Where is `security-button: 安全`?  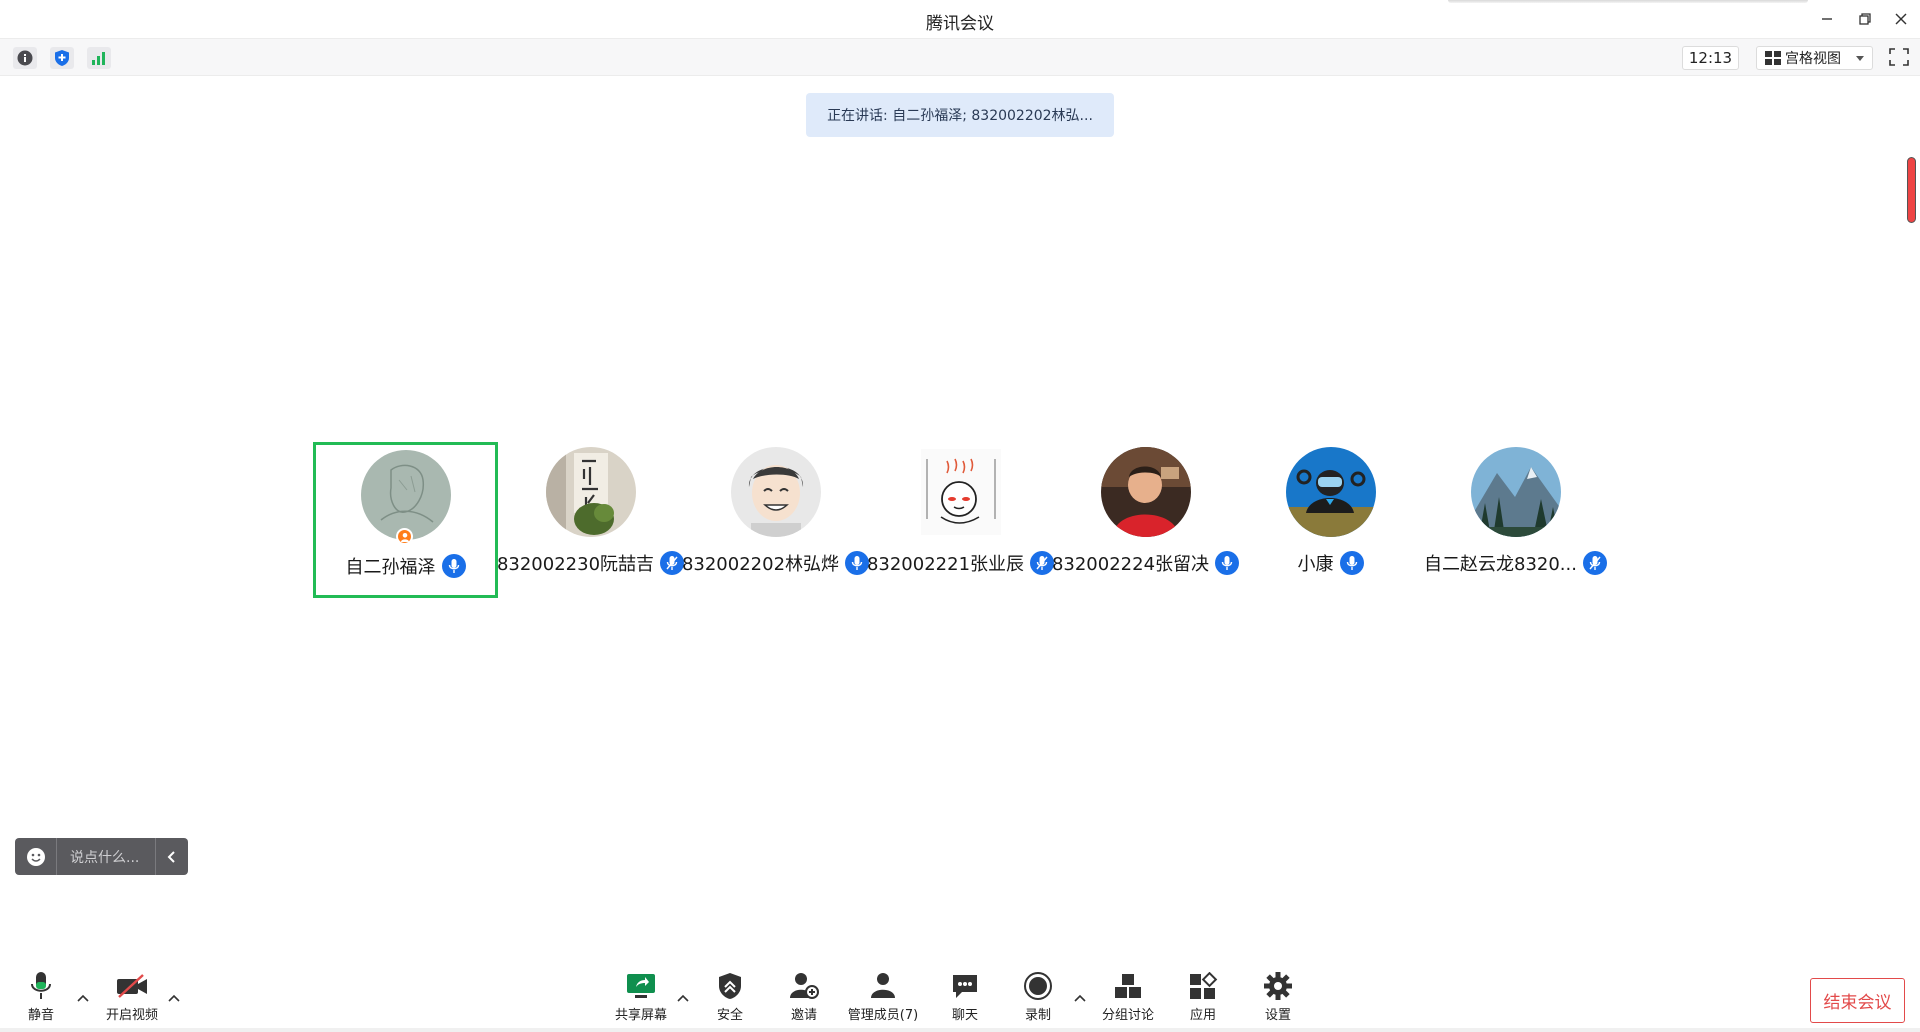
security-button: 安全 is located at coordinates (730, 998).